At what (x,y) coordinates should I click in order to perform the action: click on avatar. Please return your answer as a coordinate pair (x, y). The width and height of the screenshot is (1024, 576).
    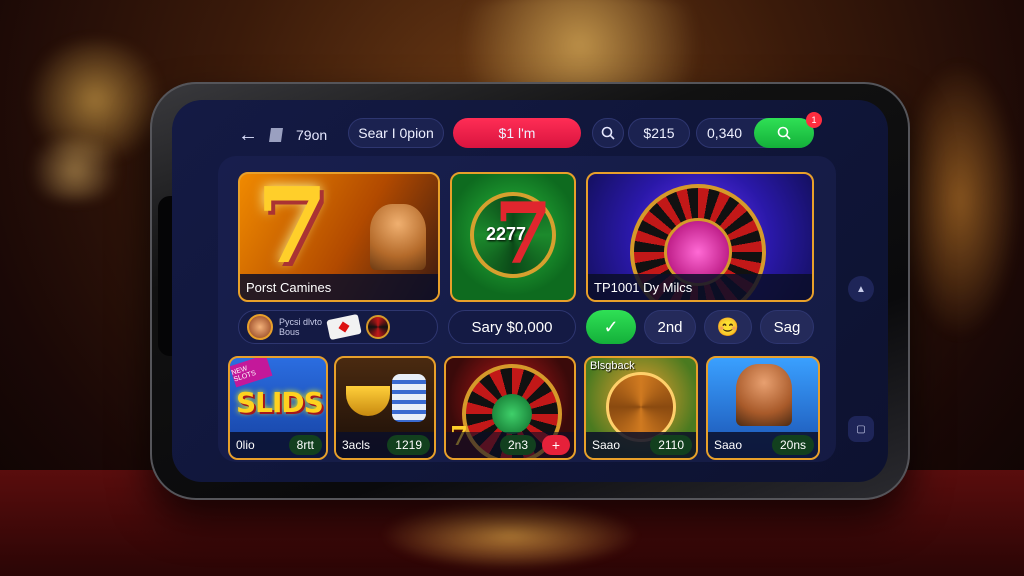
    Looking at the image, I should click on (260, 327).